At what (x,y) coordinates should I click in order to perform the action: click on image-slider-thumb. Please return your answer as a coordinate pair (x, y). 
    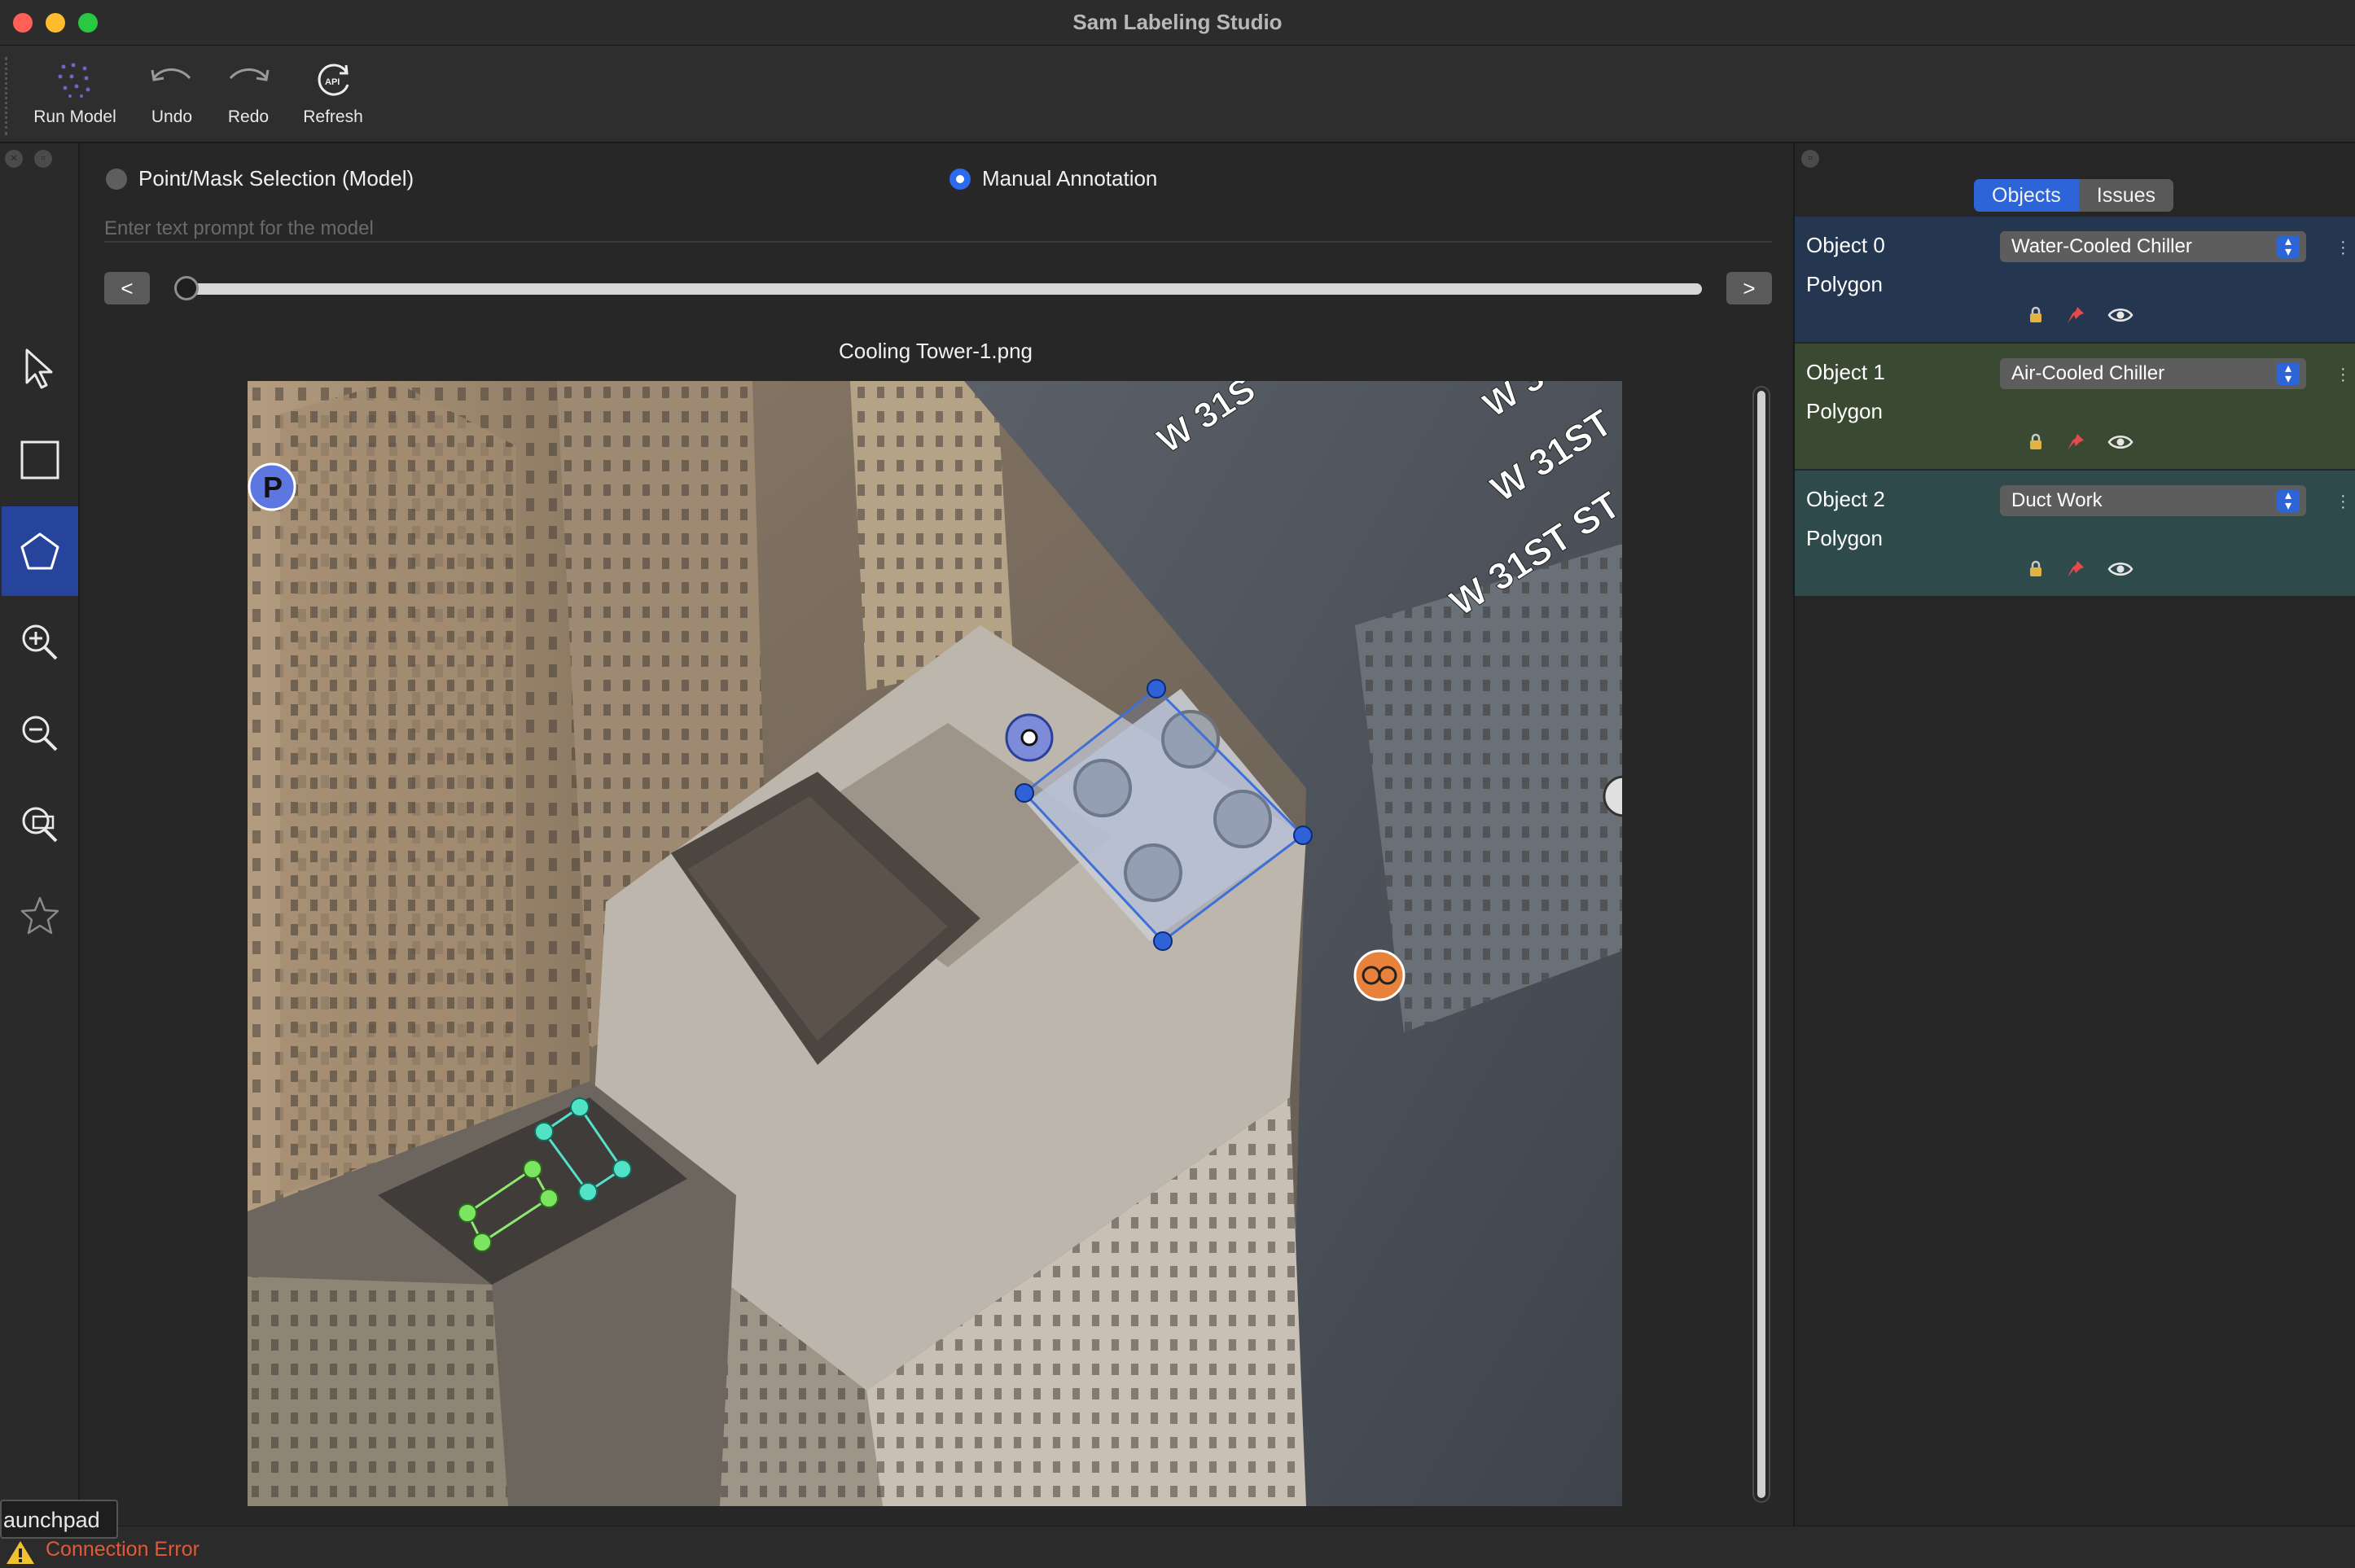
    Looking at the image, I should click on (186, 288).